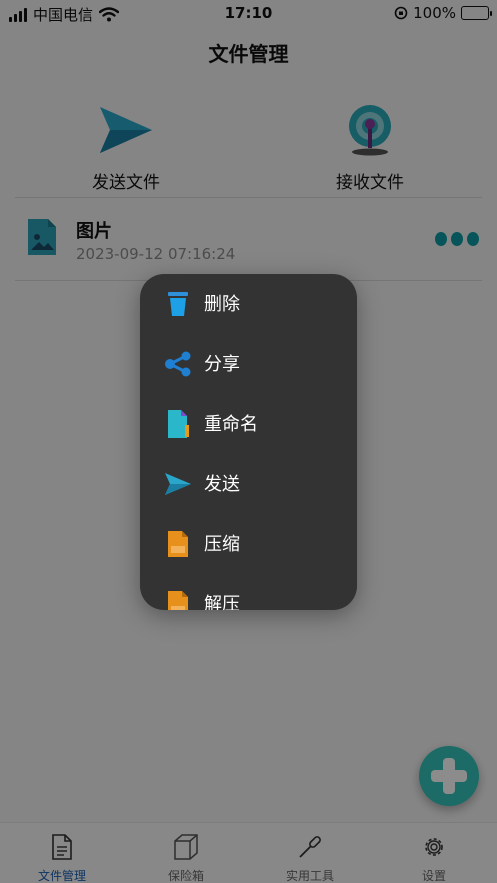 The width and height of the screenshot is (497, 883). I want to click on zip-icon, so click(178, 544).